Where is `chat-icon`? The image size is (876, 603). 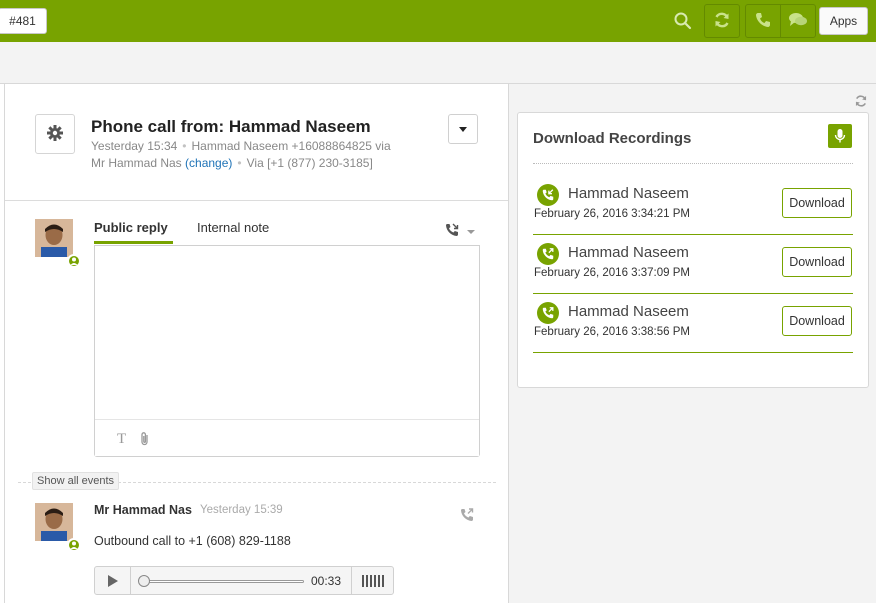
chat-icon is located at coordinates (798, 21).